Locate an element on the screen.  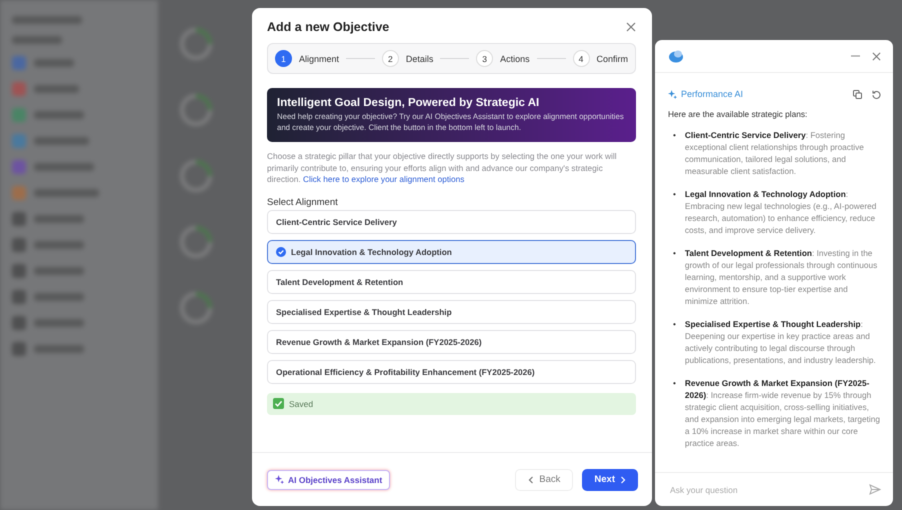
copy-button is located at coordinates (857, 94).